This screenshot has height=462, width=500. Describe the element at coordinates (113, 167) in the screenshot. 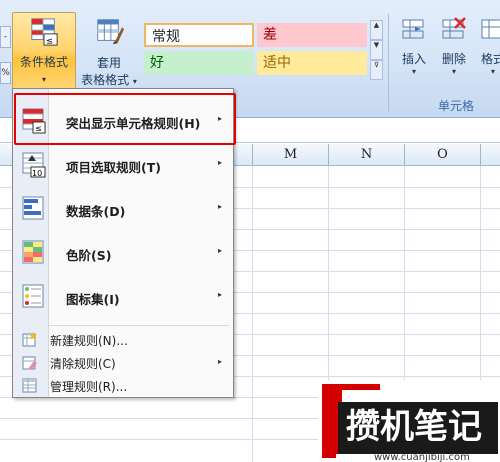

I see `menu-label-top-bottom-rules: 项目选取规则(T)` at that location.